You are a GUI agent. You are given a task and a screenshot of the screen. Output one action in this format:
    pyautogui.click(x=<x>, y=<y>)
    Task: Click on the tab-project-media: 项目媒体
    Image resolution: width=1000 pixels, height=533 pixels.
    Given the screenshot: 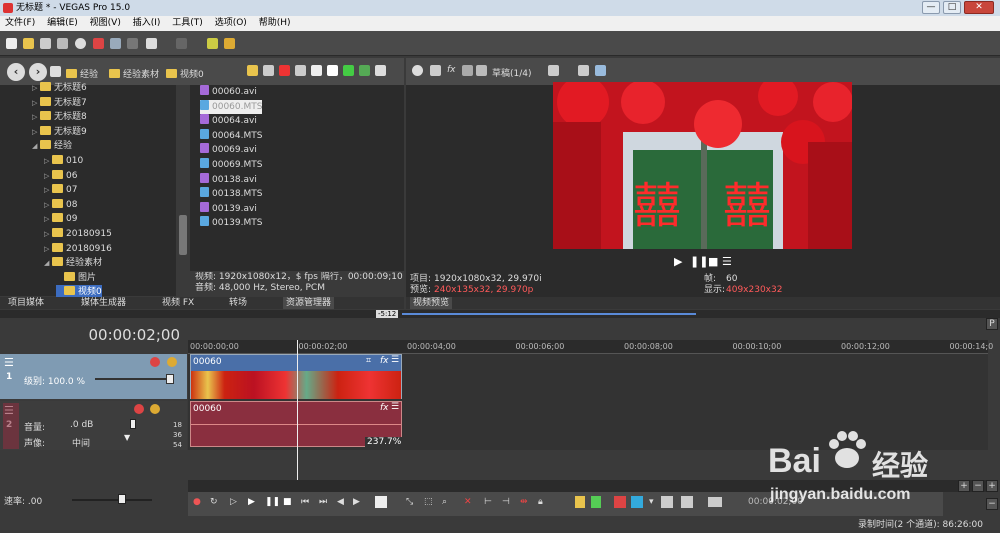 What is the action you would take?
    pyautogui.click(x=26, y=303)
    